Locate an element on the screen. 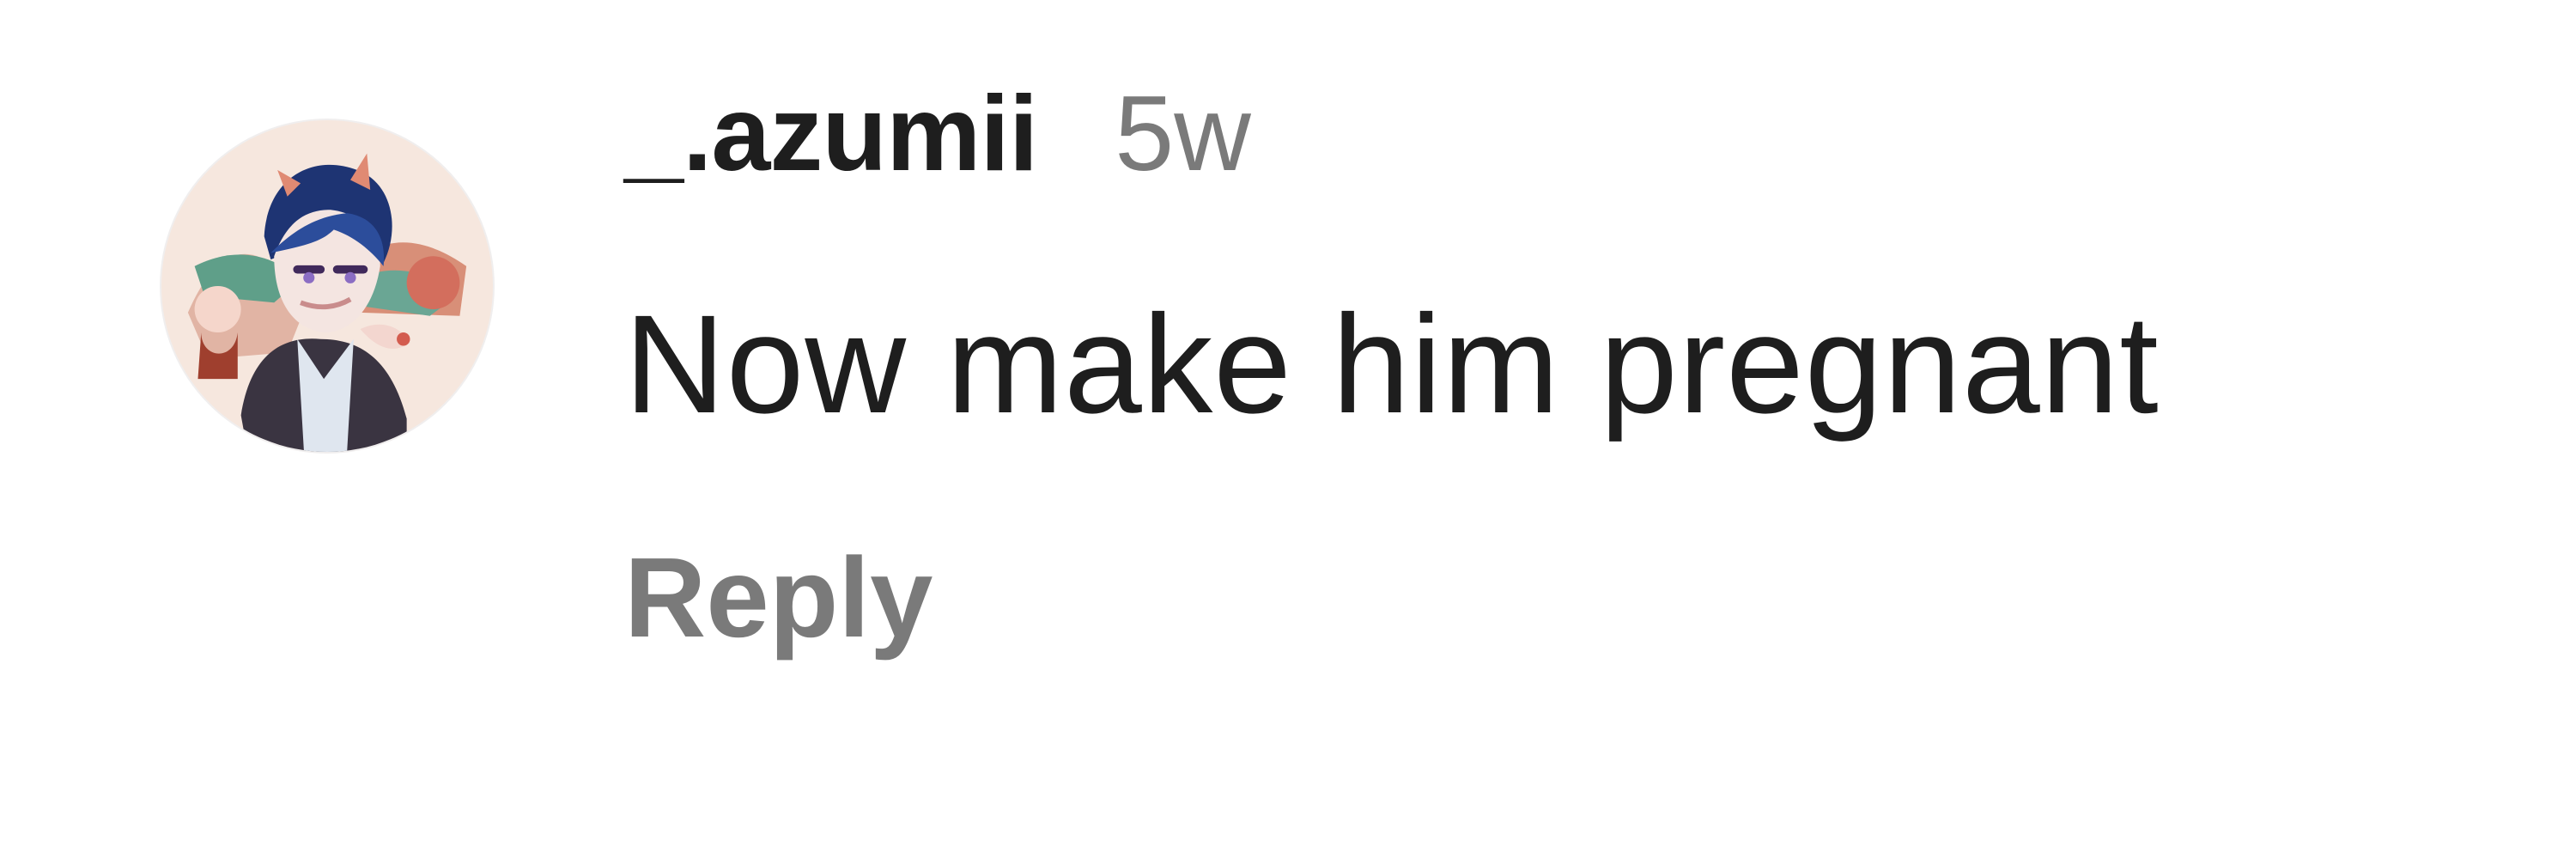 This screenshot has width=2576, height=859. comment-timestamp: 5w is located at coordinates (1183, 134).